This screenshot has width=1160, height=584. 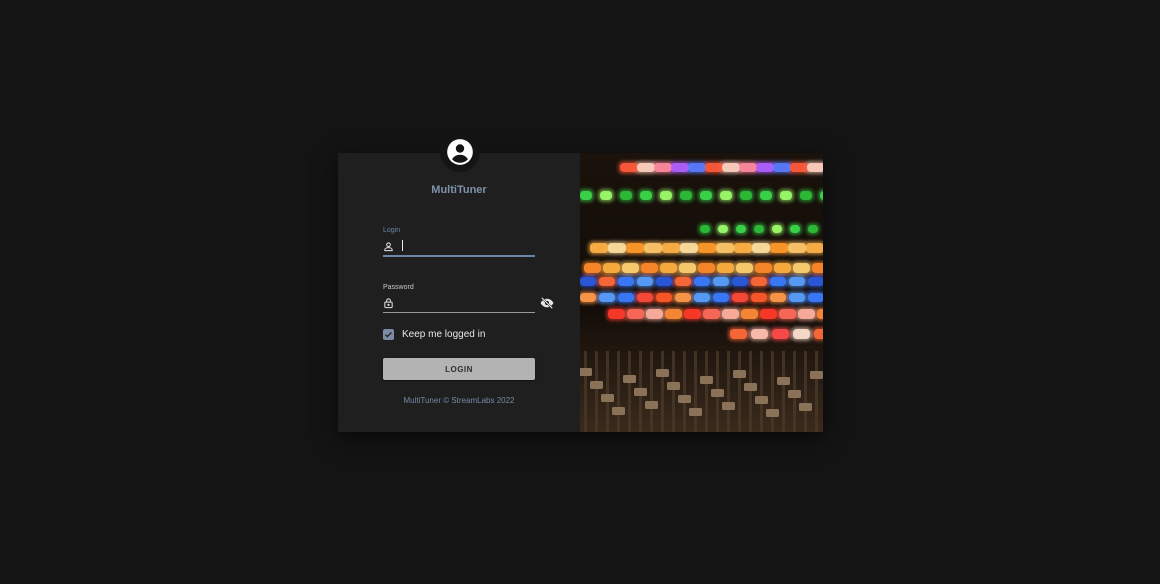 I want to click on password-label: Password, so click(x=398, y=287).